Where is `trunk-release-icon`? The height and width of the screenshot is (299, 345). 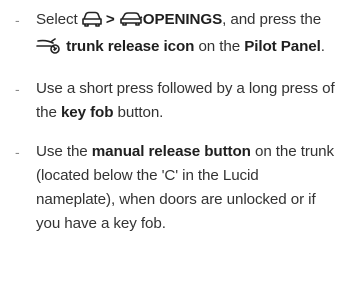
trunk-release-icon is located at coordinates (49, 50).